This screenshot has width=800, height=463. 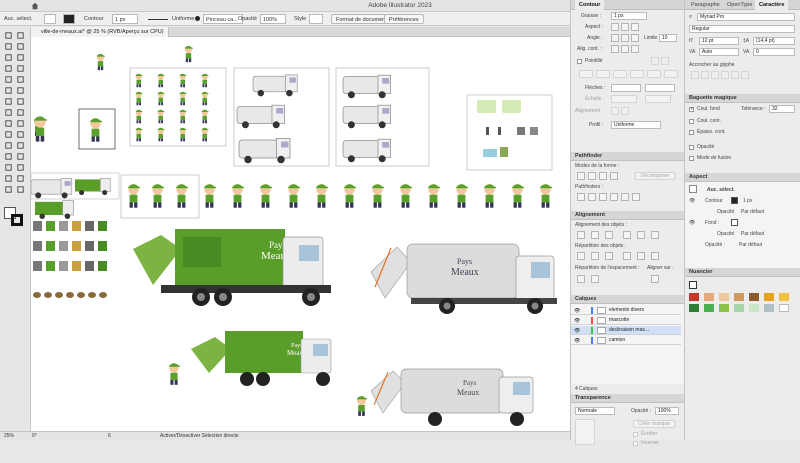 I want to click on paintbrush-tool-icon, so click(x=20, y=79).